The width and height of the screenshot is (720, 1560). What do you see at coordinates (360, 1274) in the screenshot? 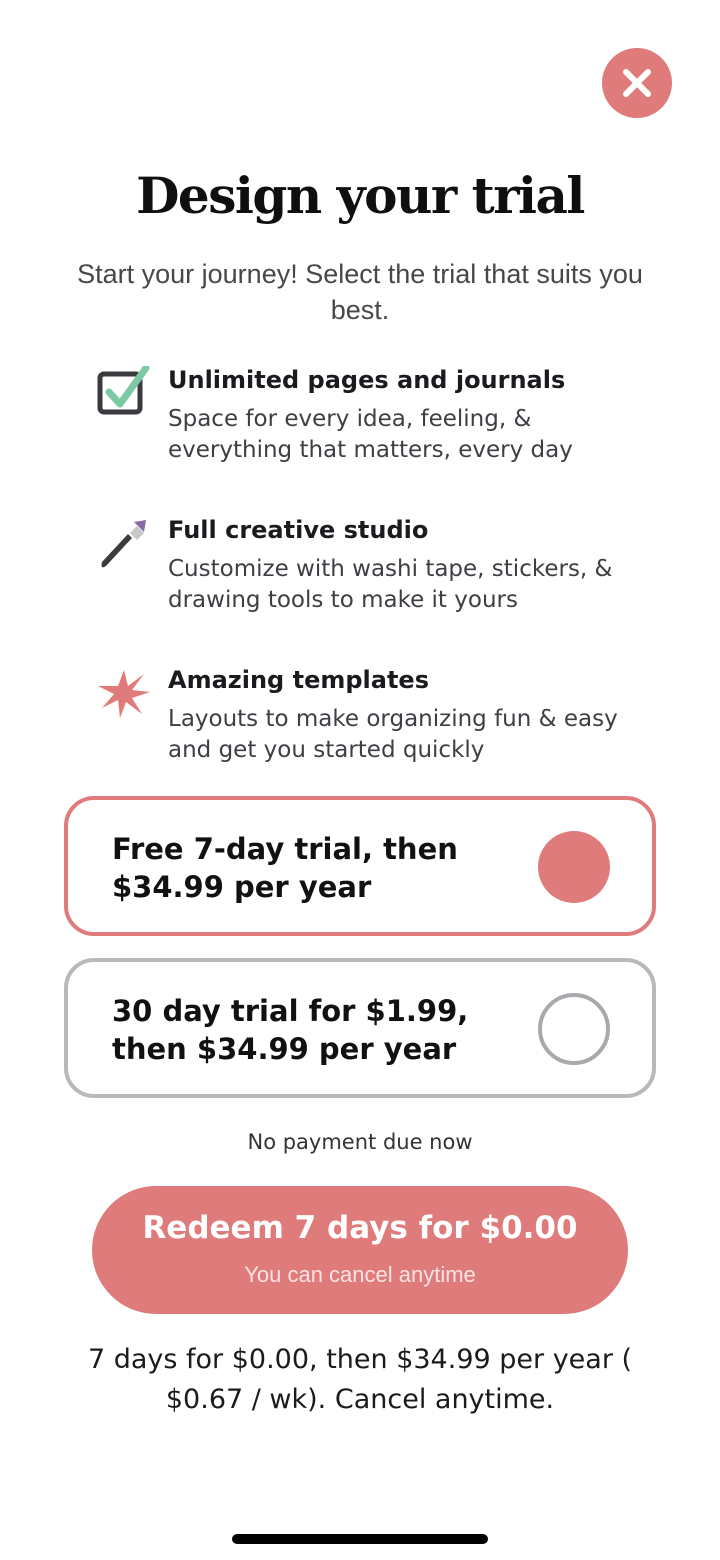
I see `redeem-button-sublabel: You can cancel anytime` at bounding box center [360, 1274].